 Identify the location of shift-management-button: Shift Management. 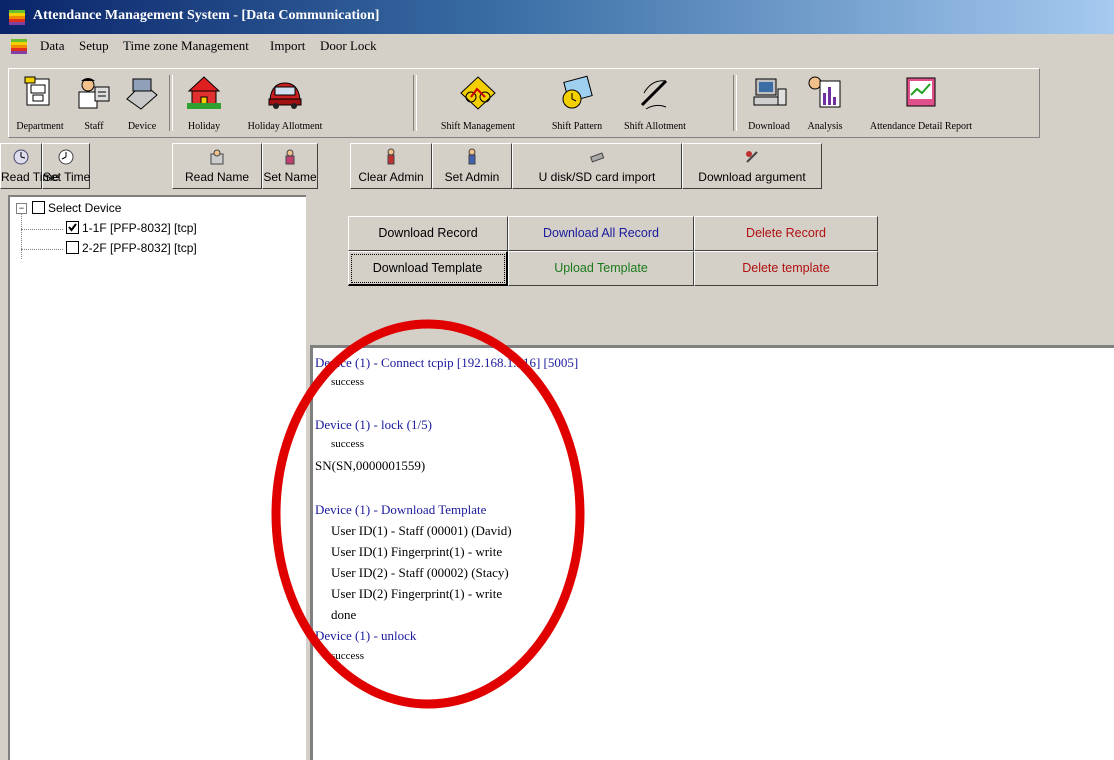
(478, 103).